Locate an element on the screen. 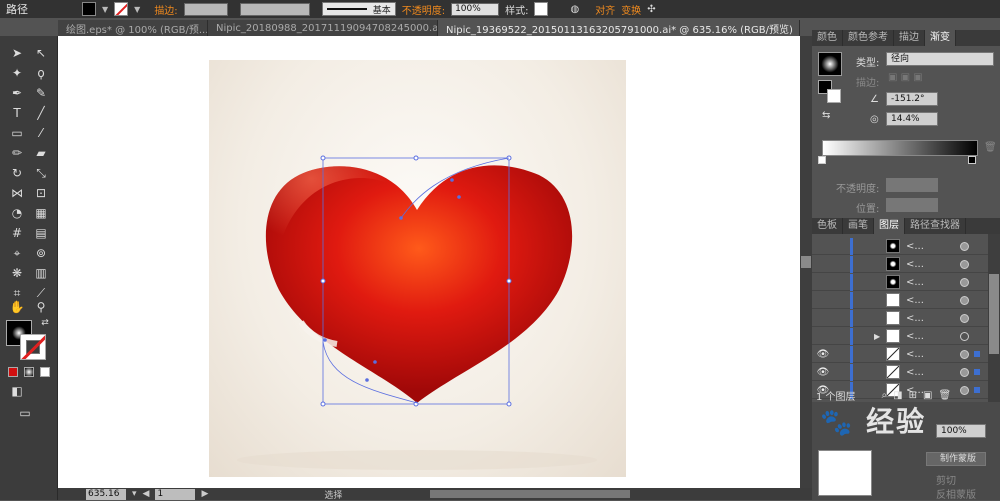 The height and width of the screenshot is (501, 1000). stroke-color-box is located at coordinates (33, 347).